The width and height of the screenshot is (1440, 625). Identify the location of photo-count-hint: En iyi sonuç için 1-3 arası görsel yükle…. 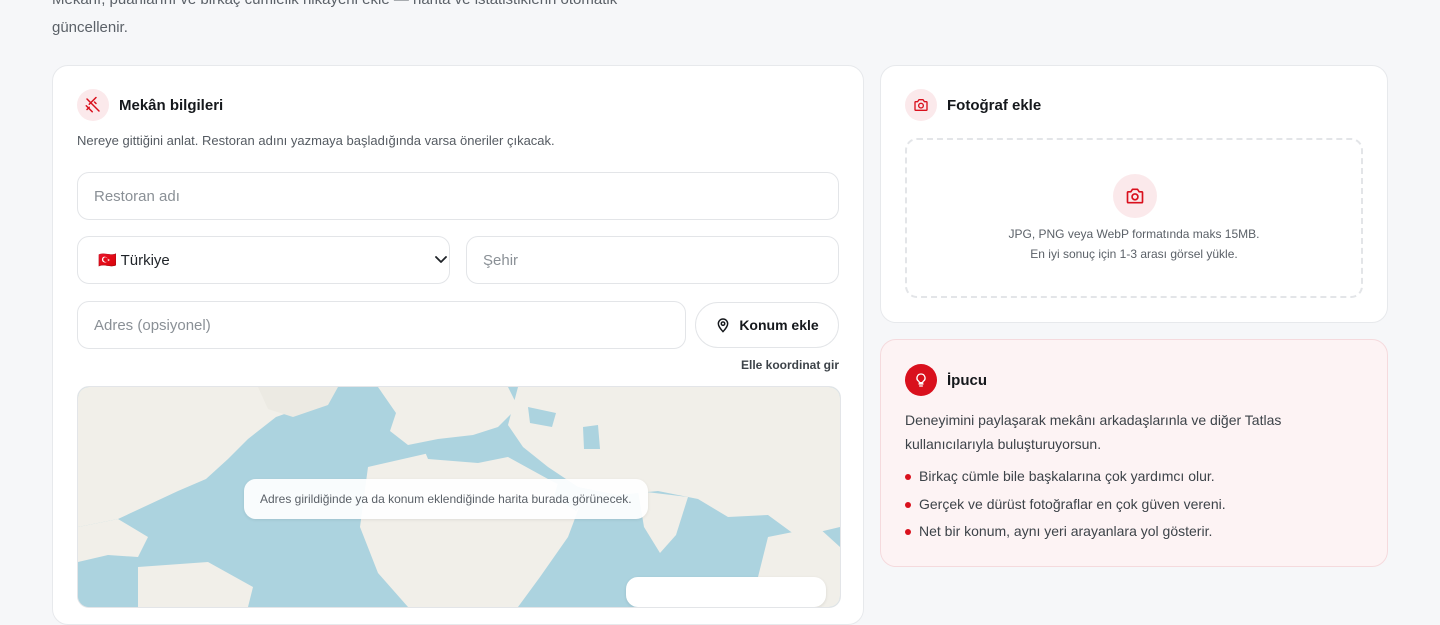
(1134, 254).